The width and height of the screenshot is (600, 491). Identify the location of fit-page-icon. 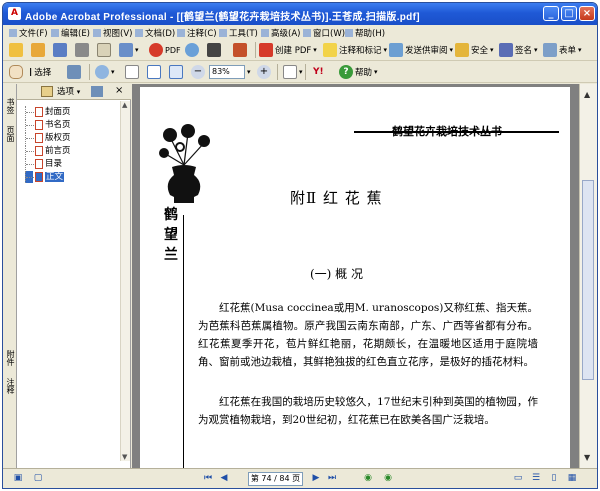
(154, 72).